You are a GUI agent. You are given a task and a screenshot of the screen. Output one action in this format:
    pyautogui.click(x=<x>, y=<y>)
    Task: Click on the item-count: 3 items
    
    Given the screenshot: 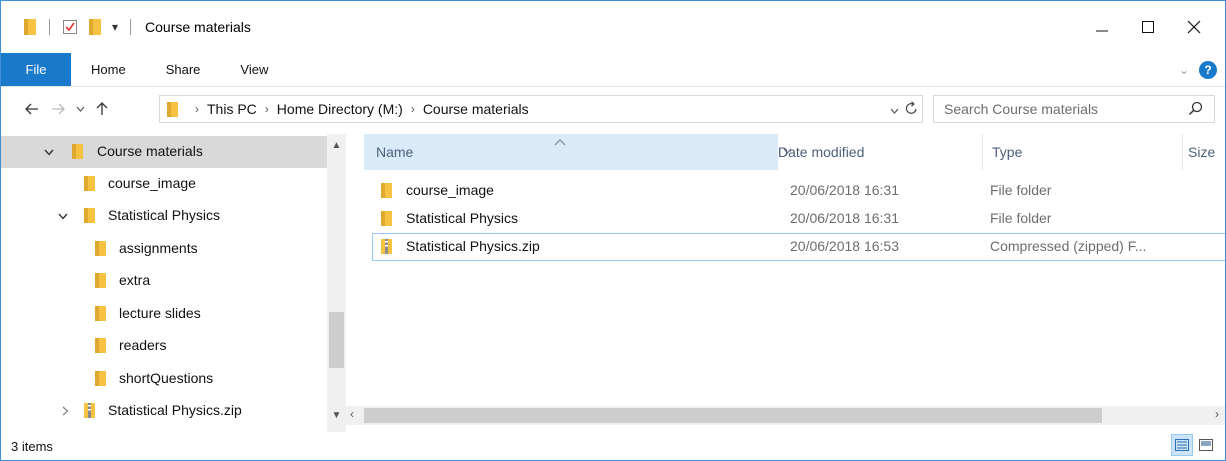 What is the action you would take?
    pyautogui.click(x=32, y=446)
    